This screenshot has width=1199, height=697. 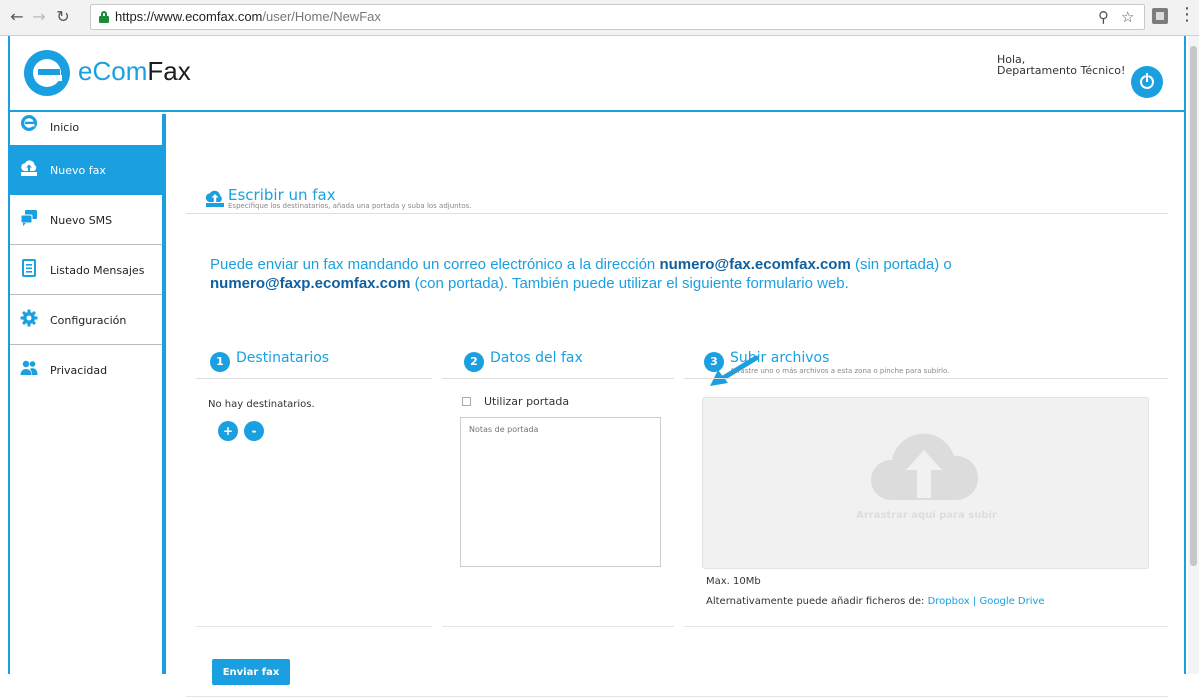 I want to click on add-recipient-button: +, so click(x=228, y=431).